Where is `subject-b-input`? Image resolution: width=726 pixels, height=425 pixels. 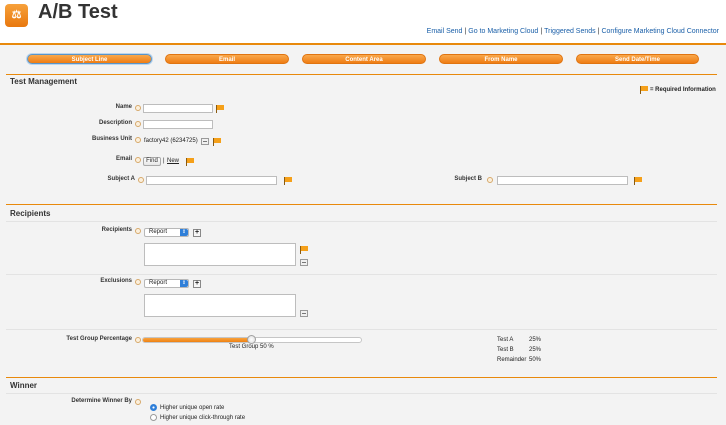 subject-b-input is located at coordinates (562, 180).